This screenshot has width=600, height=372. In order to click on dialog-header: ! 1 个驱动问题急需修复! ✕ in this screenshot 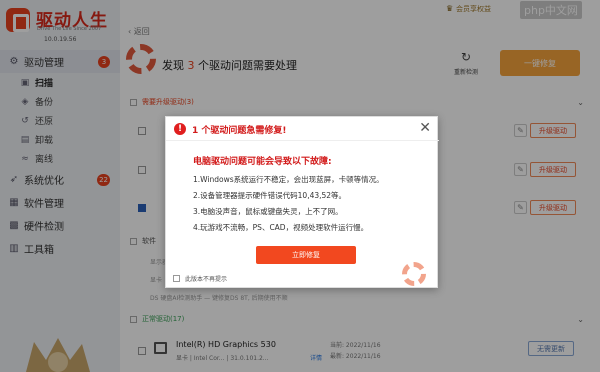, I will do `click(302, 129)`.